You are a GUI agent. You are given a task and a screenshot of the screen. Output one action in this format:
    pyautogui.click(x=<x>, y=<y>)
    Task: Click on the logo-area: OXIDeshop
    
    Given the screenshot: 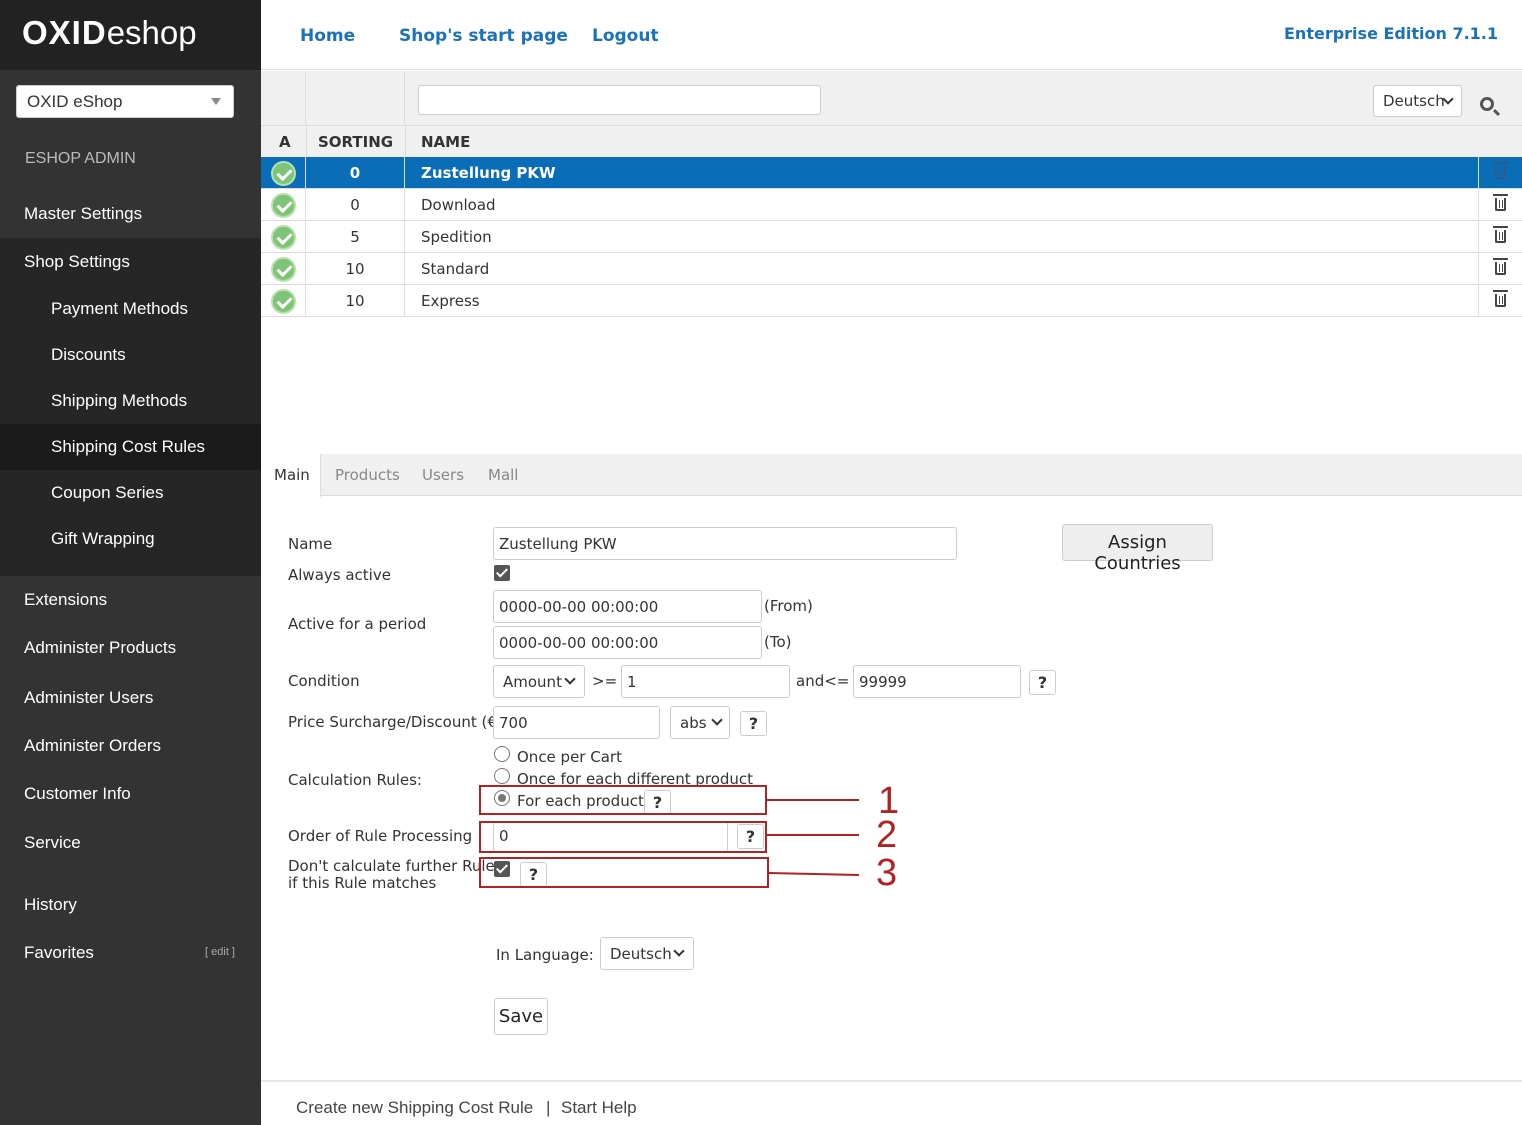 What is the action you would take?
    pyautogui.click(x=130, y=35)
    